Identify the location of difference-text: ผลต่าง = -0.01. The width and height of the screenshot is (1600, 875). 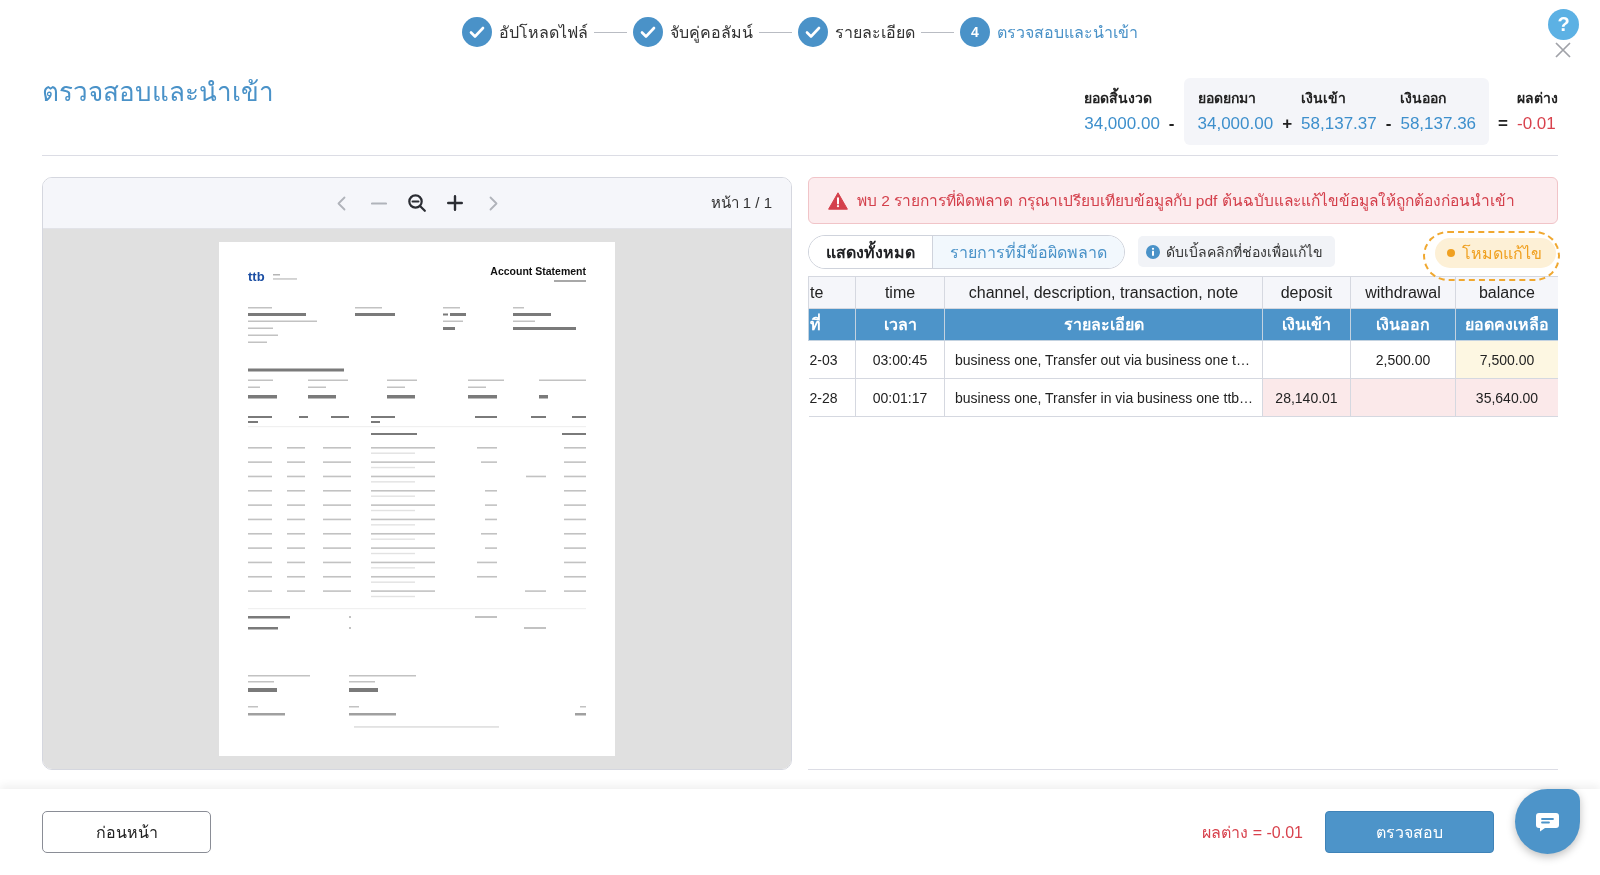
(1252, 832).